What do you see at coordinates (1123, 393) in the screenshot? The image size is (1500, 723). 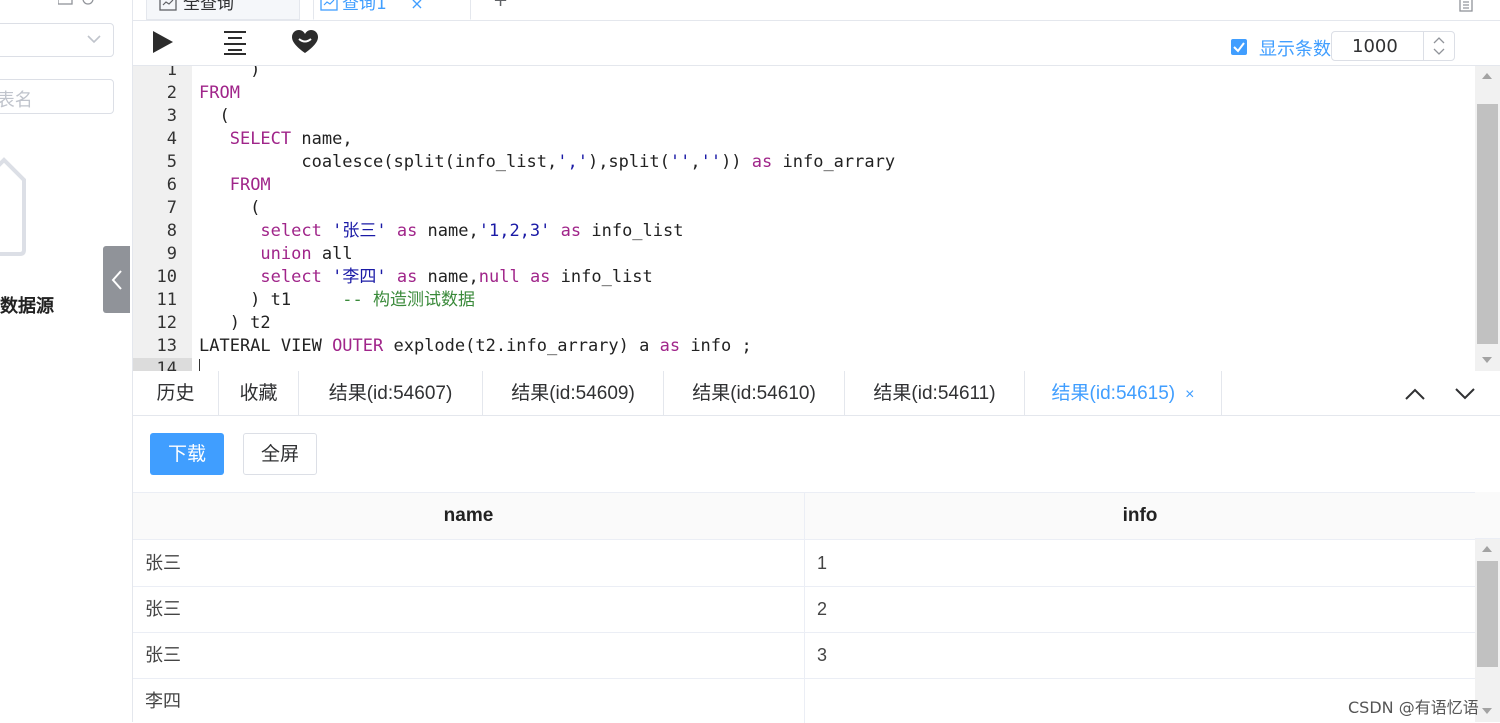 I see `tab-result-54615: 结果(id:54615) ×` at bounding box center [1123, 393].